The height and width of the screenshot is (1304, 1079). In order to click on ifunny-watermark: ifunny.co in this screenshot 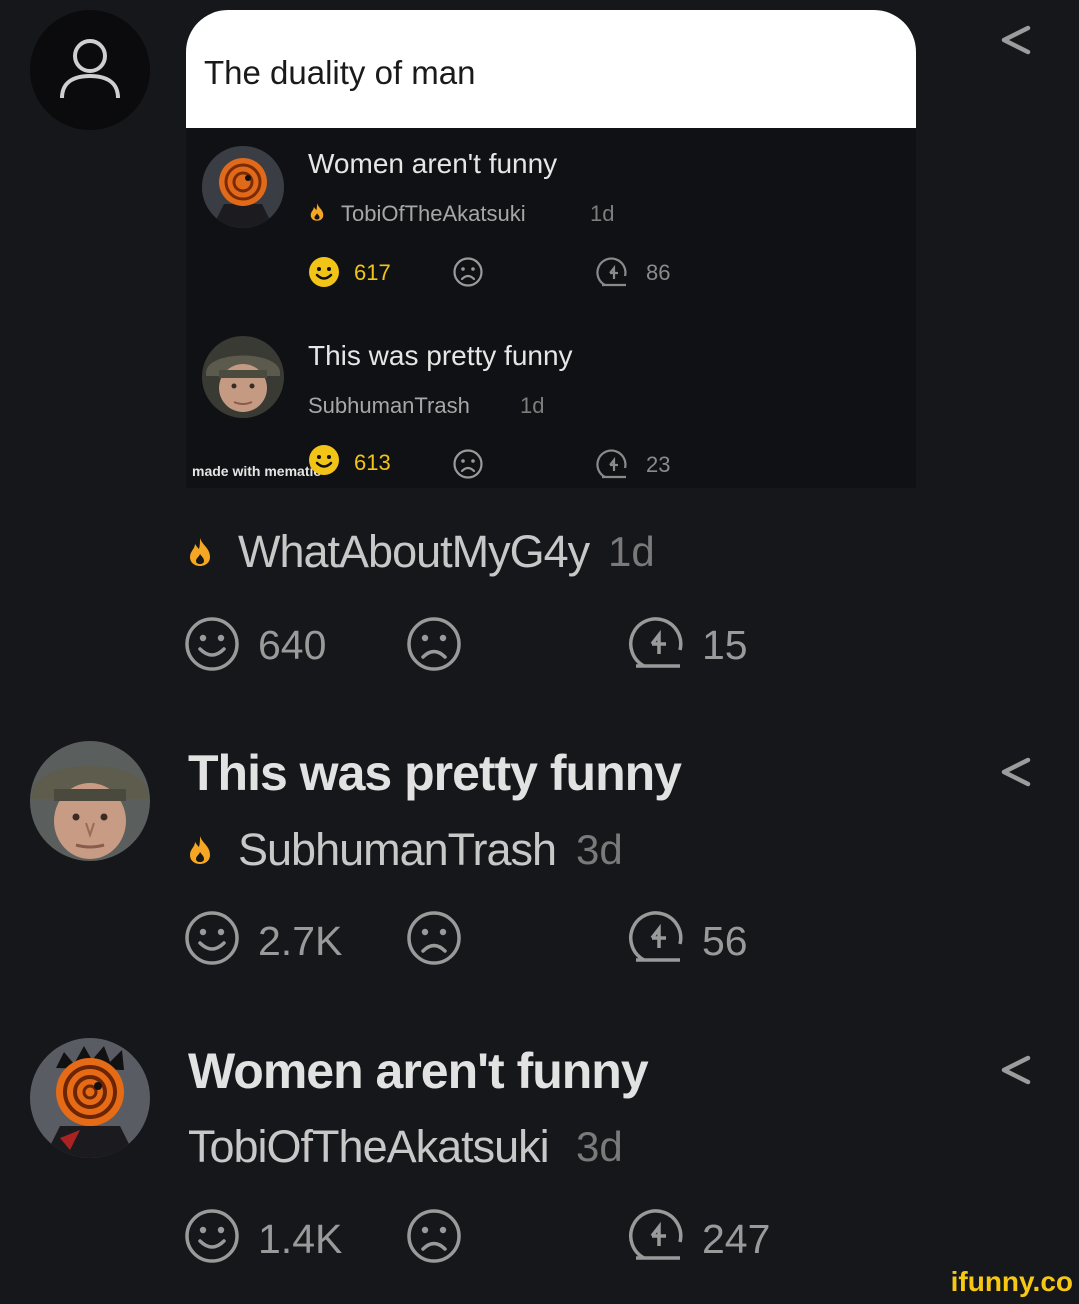, I will do `click(1011, 1281)`.